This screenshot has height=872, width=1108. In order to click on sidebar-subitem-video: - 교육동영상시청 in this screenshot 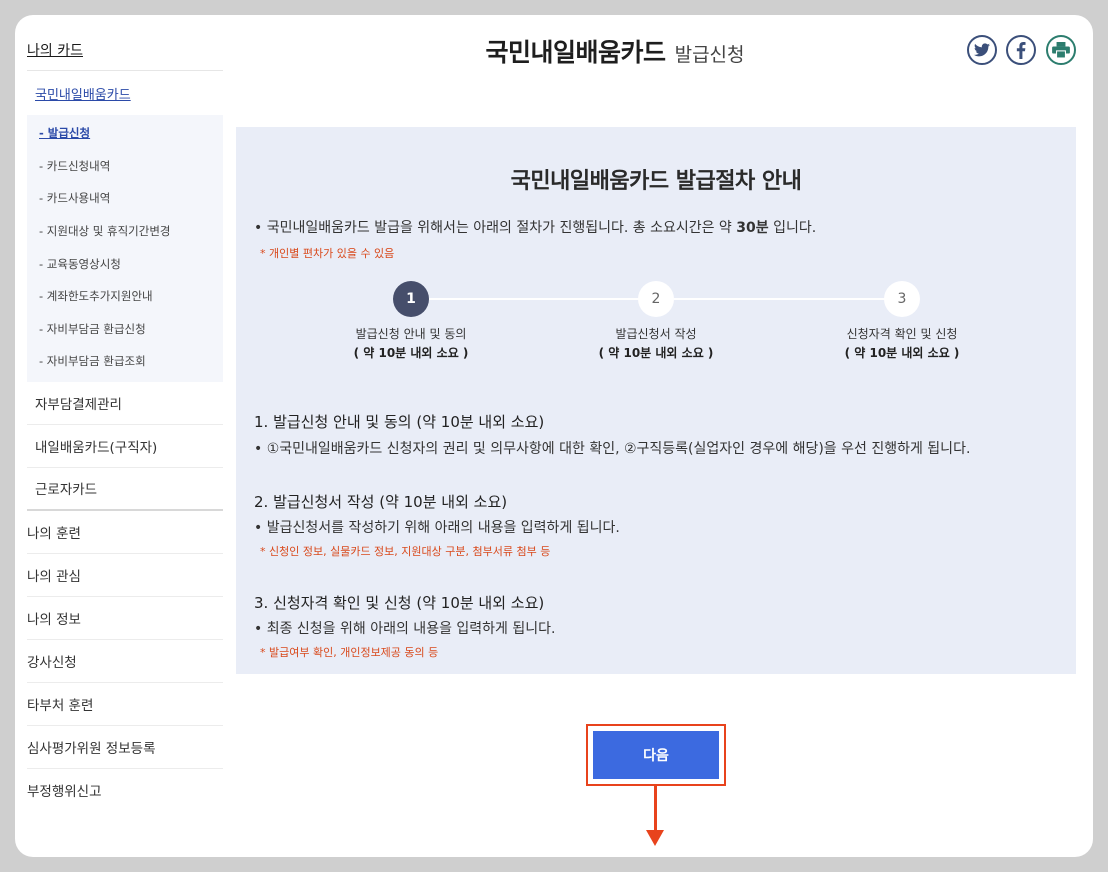, I will do `click(125, 263)`.